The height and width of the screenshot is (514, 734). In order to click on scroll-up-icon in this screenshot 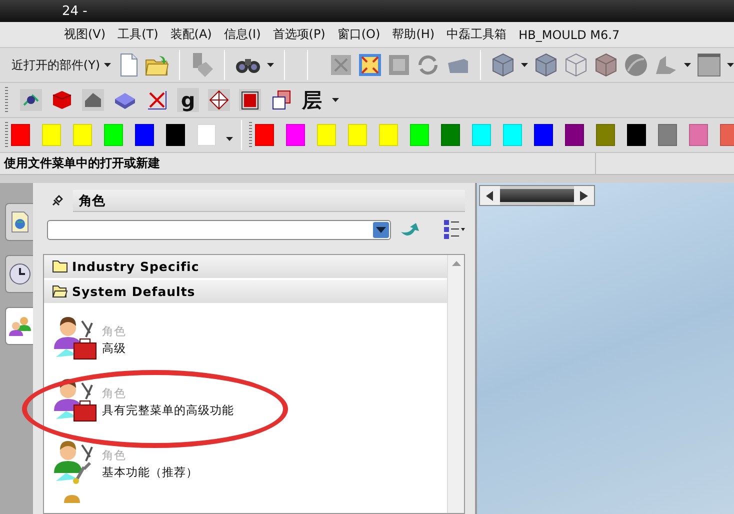, I will do `click(456, 263)`.